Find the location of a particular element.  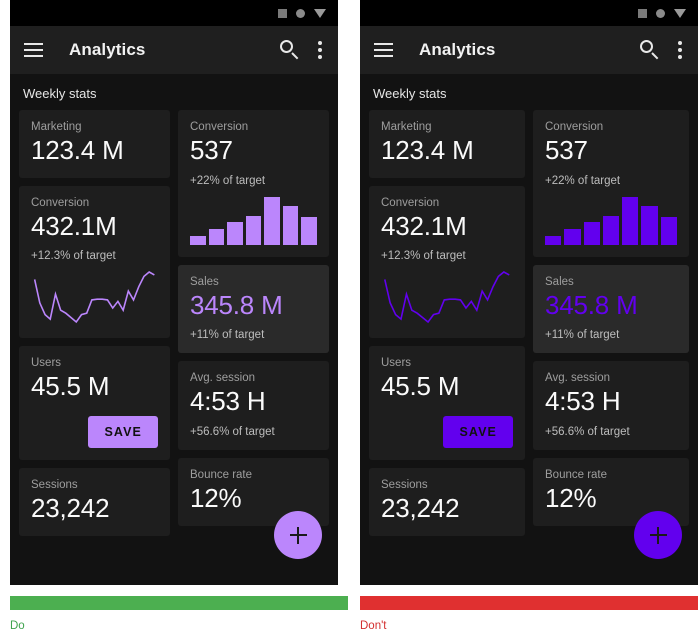

circle-icon is located at coordinates (300, 13).